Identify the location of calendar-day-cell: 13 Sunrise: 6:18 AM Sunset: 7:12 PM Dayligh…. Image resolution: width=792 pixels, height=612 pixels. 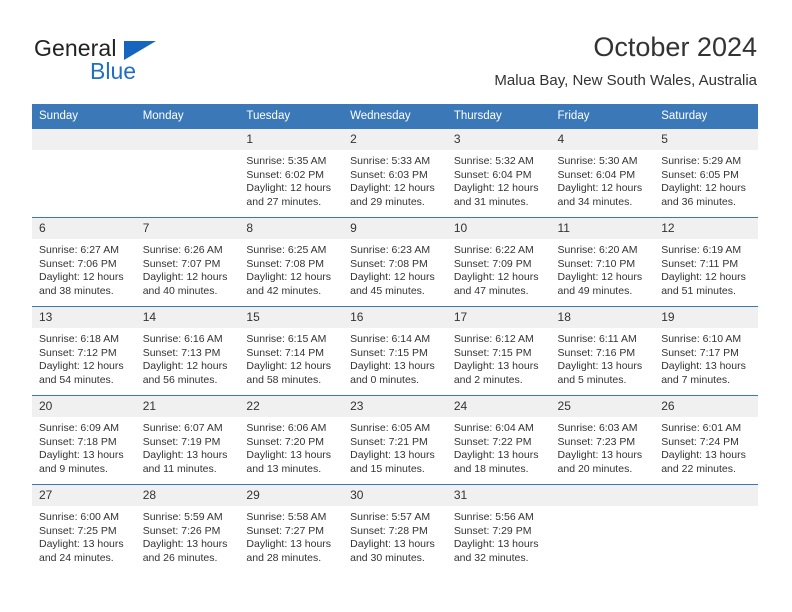
(84, 351).